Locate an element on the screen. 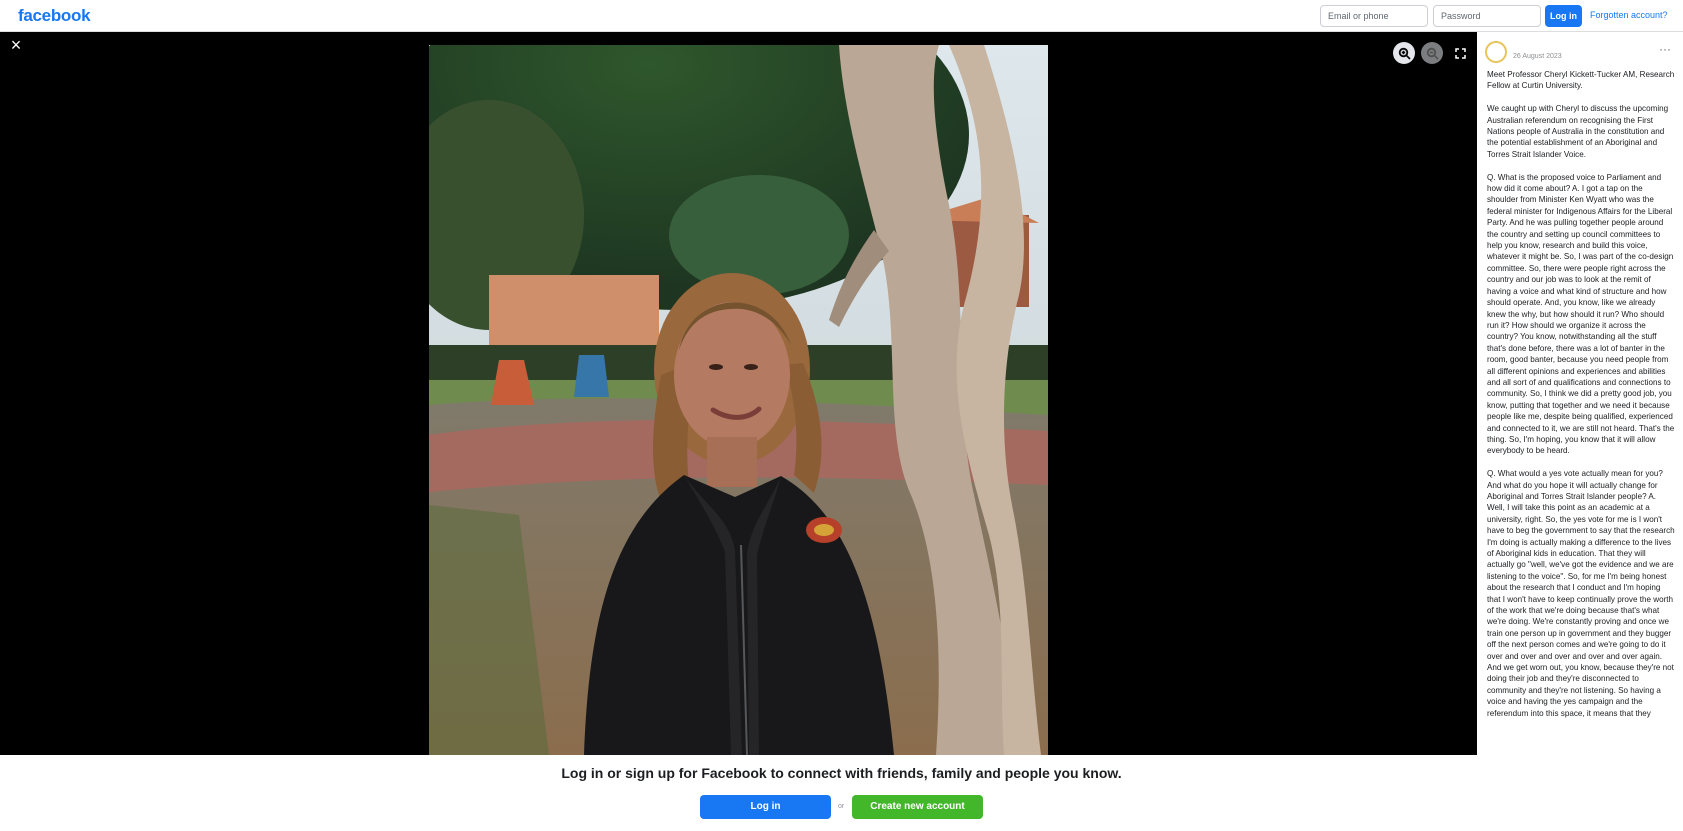 The width and height of the screenshot is (1683, 831). zoom-out-icon is located at coordinates (1432, 53).